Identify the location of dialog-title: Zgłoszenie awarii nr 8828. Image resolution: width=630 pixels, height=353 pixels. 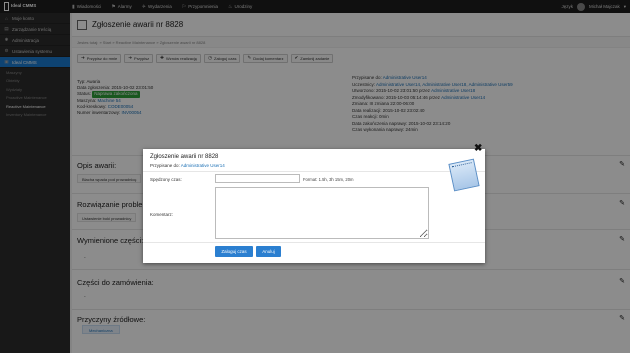
(184, 157).